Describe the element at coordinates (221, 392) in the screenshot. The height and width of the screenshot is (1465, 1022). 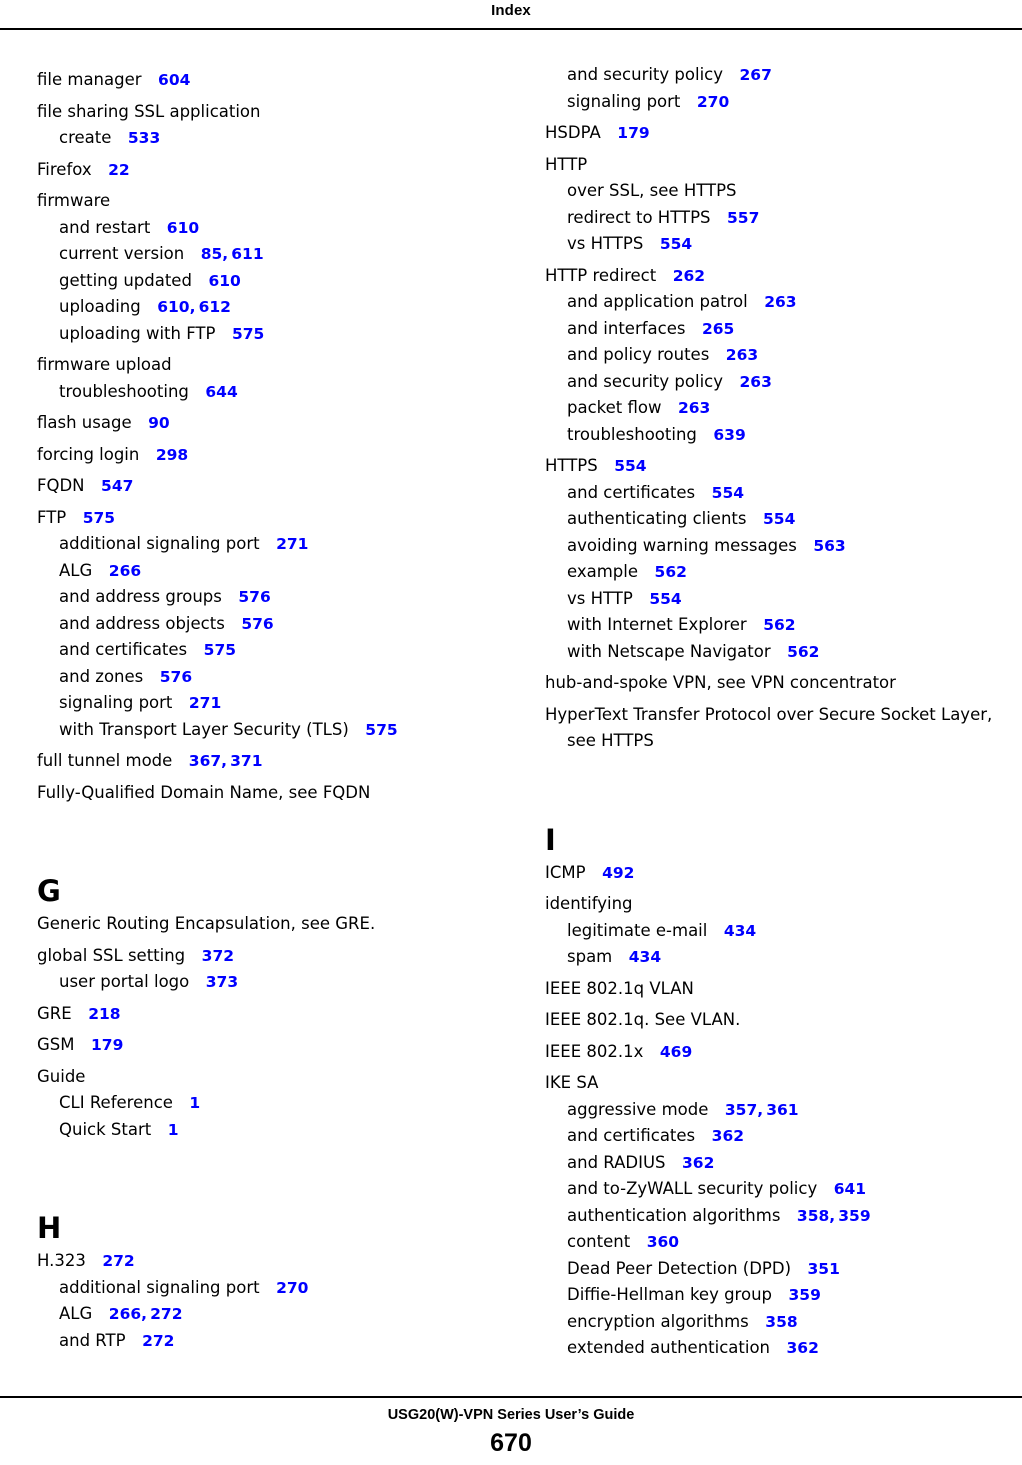
I see `page-reference-link: 644` at that location.